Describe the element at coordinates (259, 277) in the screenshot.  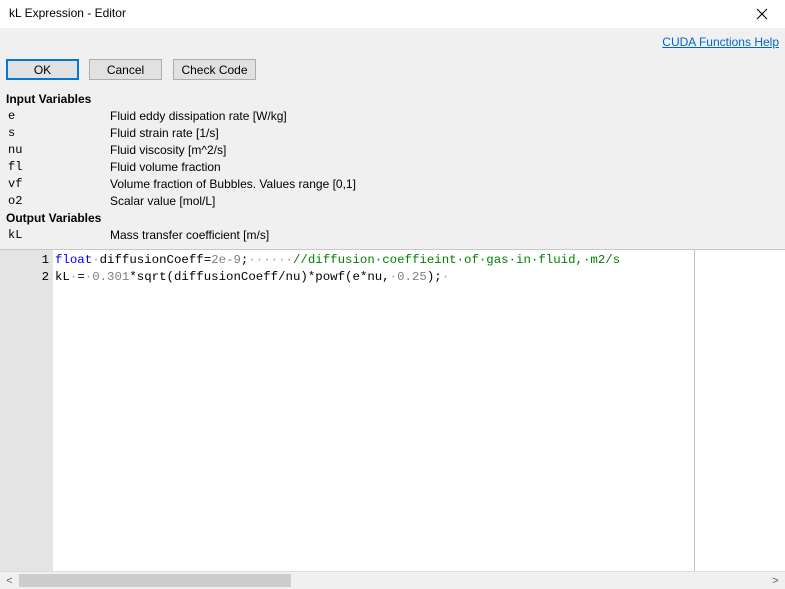
I see `code-token: *sqrt(diffusionCoeff/nu)*powf(e*nu,` at that location.